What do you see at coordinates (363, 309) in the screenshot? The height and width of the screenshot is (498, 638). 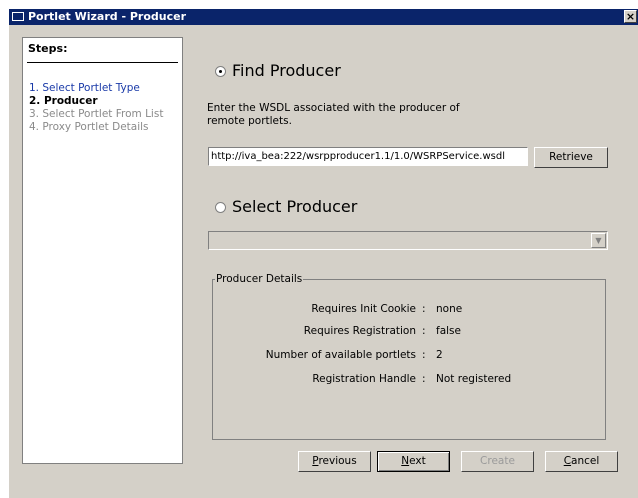 I see `requires-init-cookie-label: Requires Init Cookie` at bounding box center [363, 309].